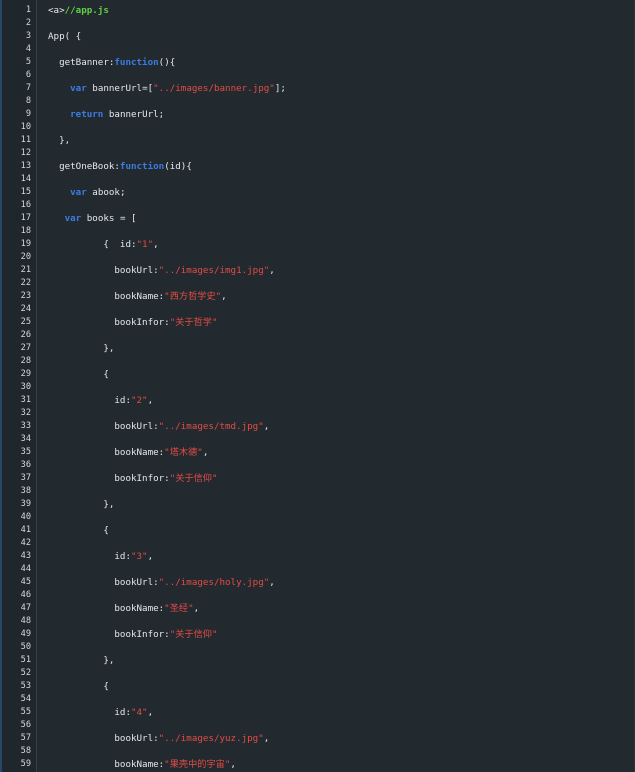 The width and height of the screenshot is (635, 772). I want to click on code-line: 51 },, so click(317, 660).